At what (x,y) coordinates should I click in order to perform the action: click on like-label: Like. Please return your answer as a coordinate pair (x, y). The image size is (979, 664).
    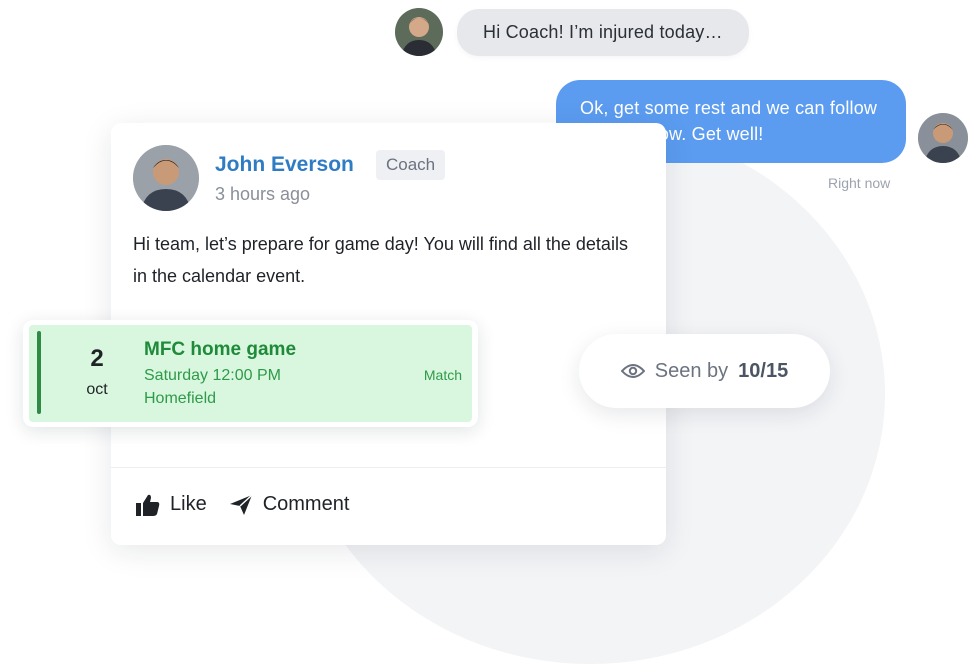
    Looking at the image, I should click on (188, 504).